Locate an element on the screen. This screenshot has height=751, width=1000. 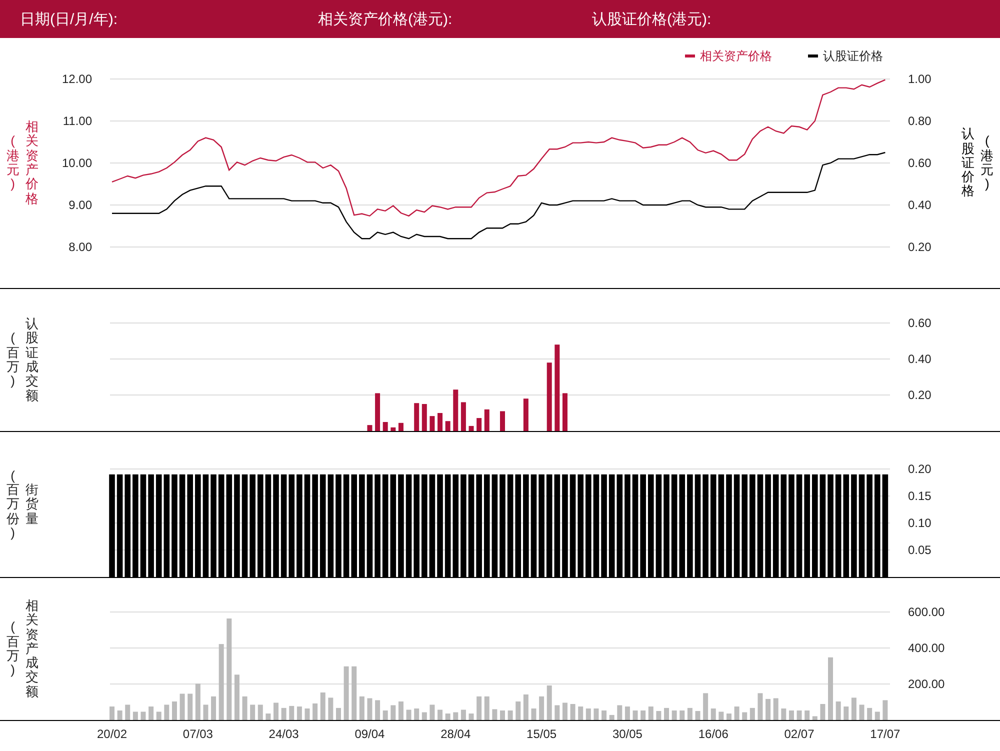
x-tick-label: 15/05 is located at coordinates (541, 734).